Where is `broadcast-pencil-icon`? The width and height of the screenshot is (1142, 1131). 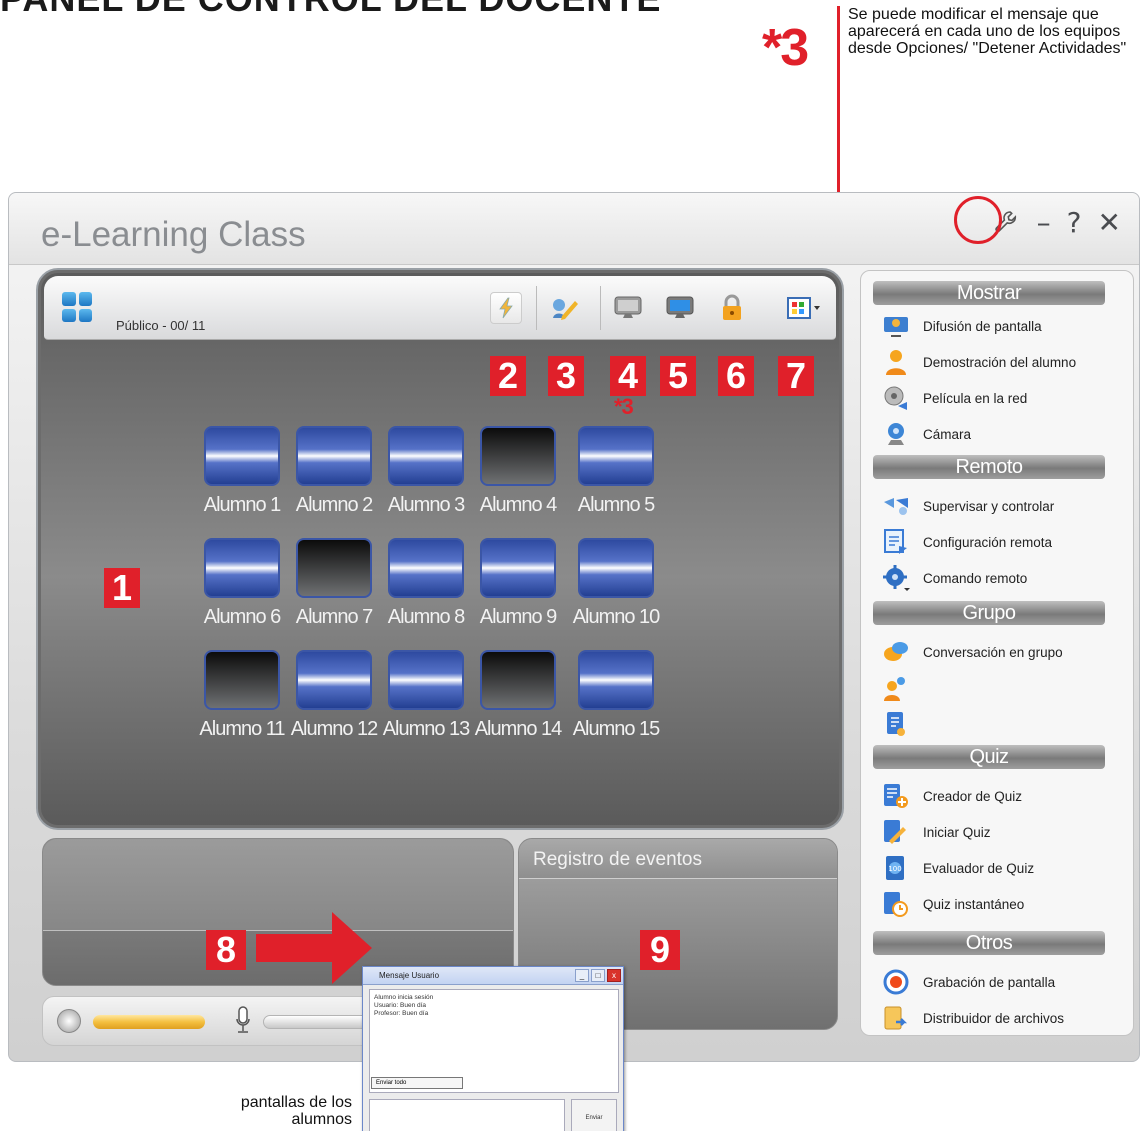
broadcast-pencil-icon is located at coordinates (564, 308).